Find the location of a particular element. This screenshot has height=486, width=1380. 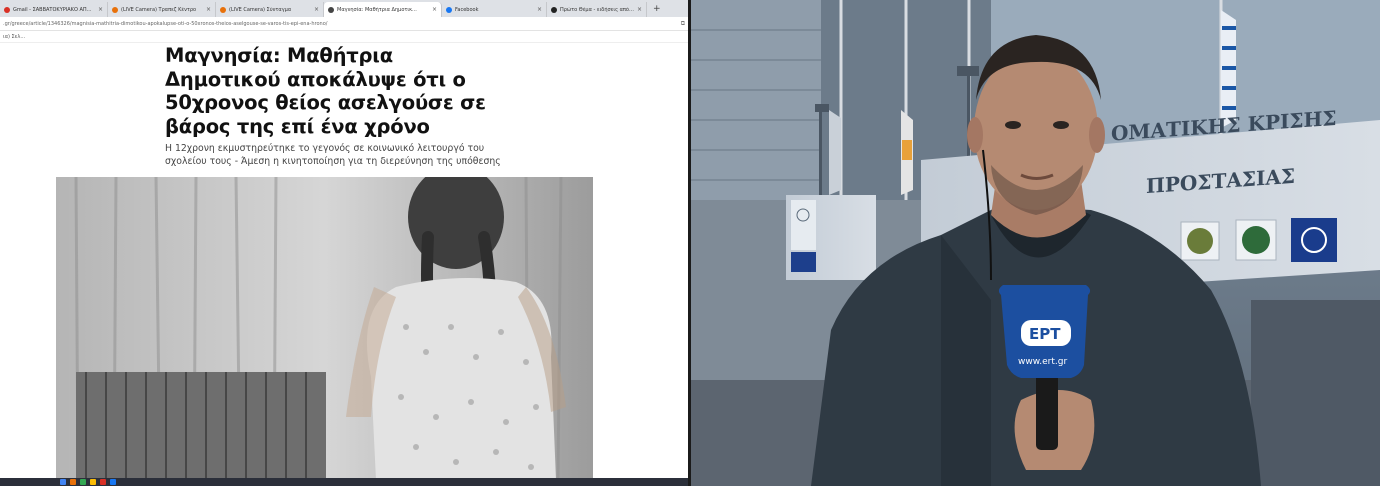

facebook-icon is located at coordinates (449, 9).